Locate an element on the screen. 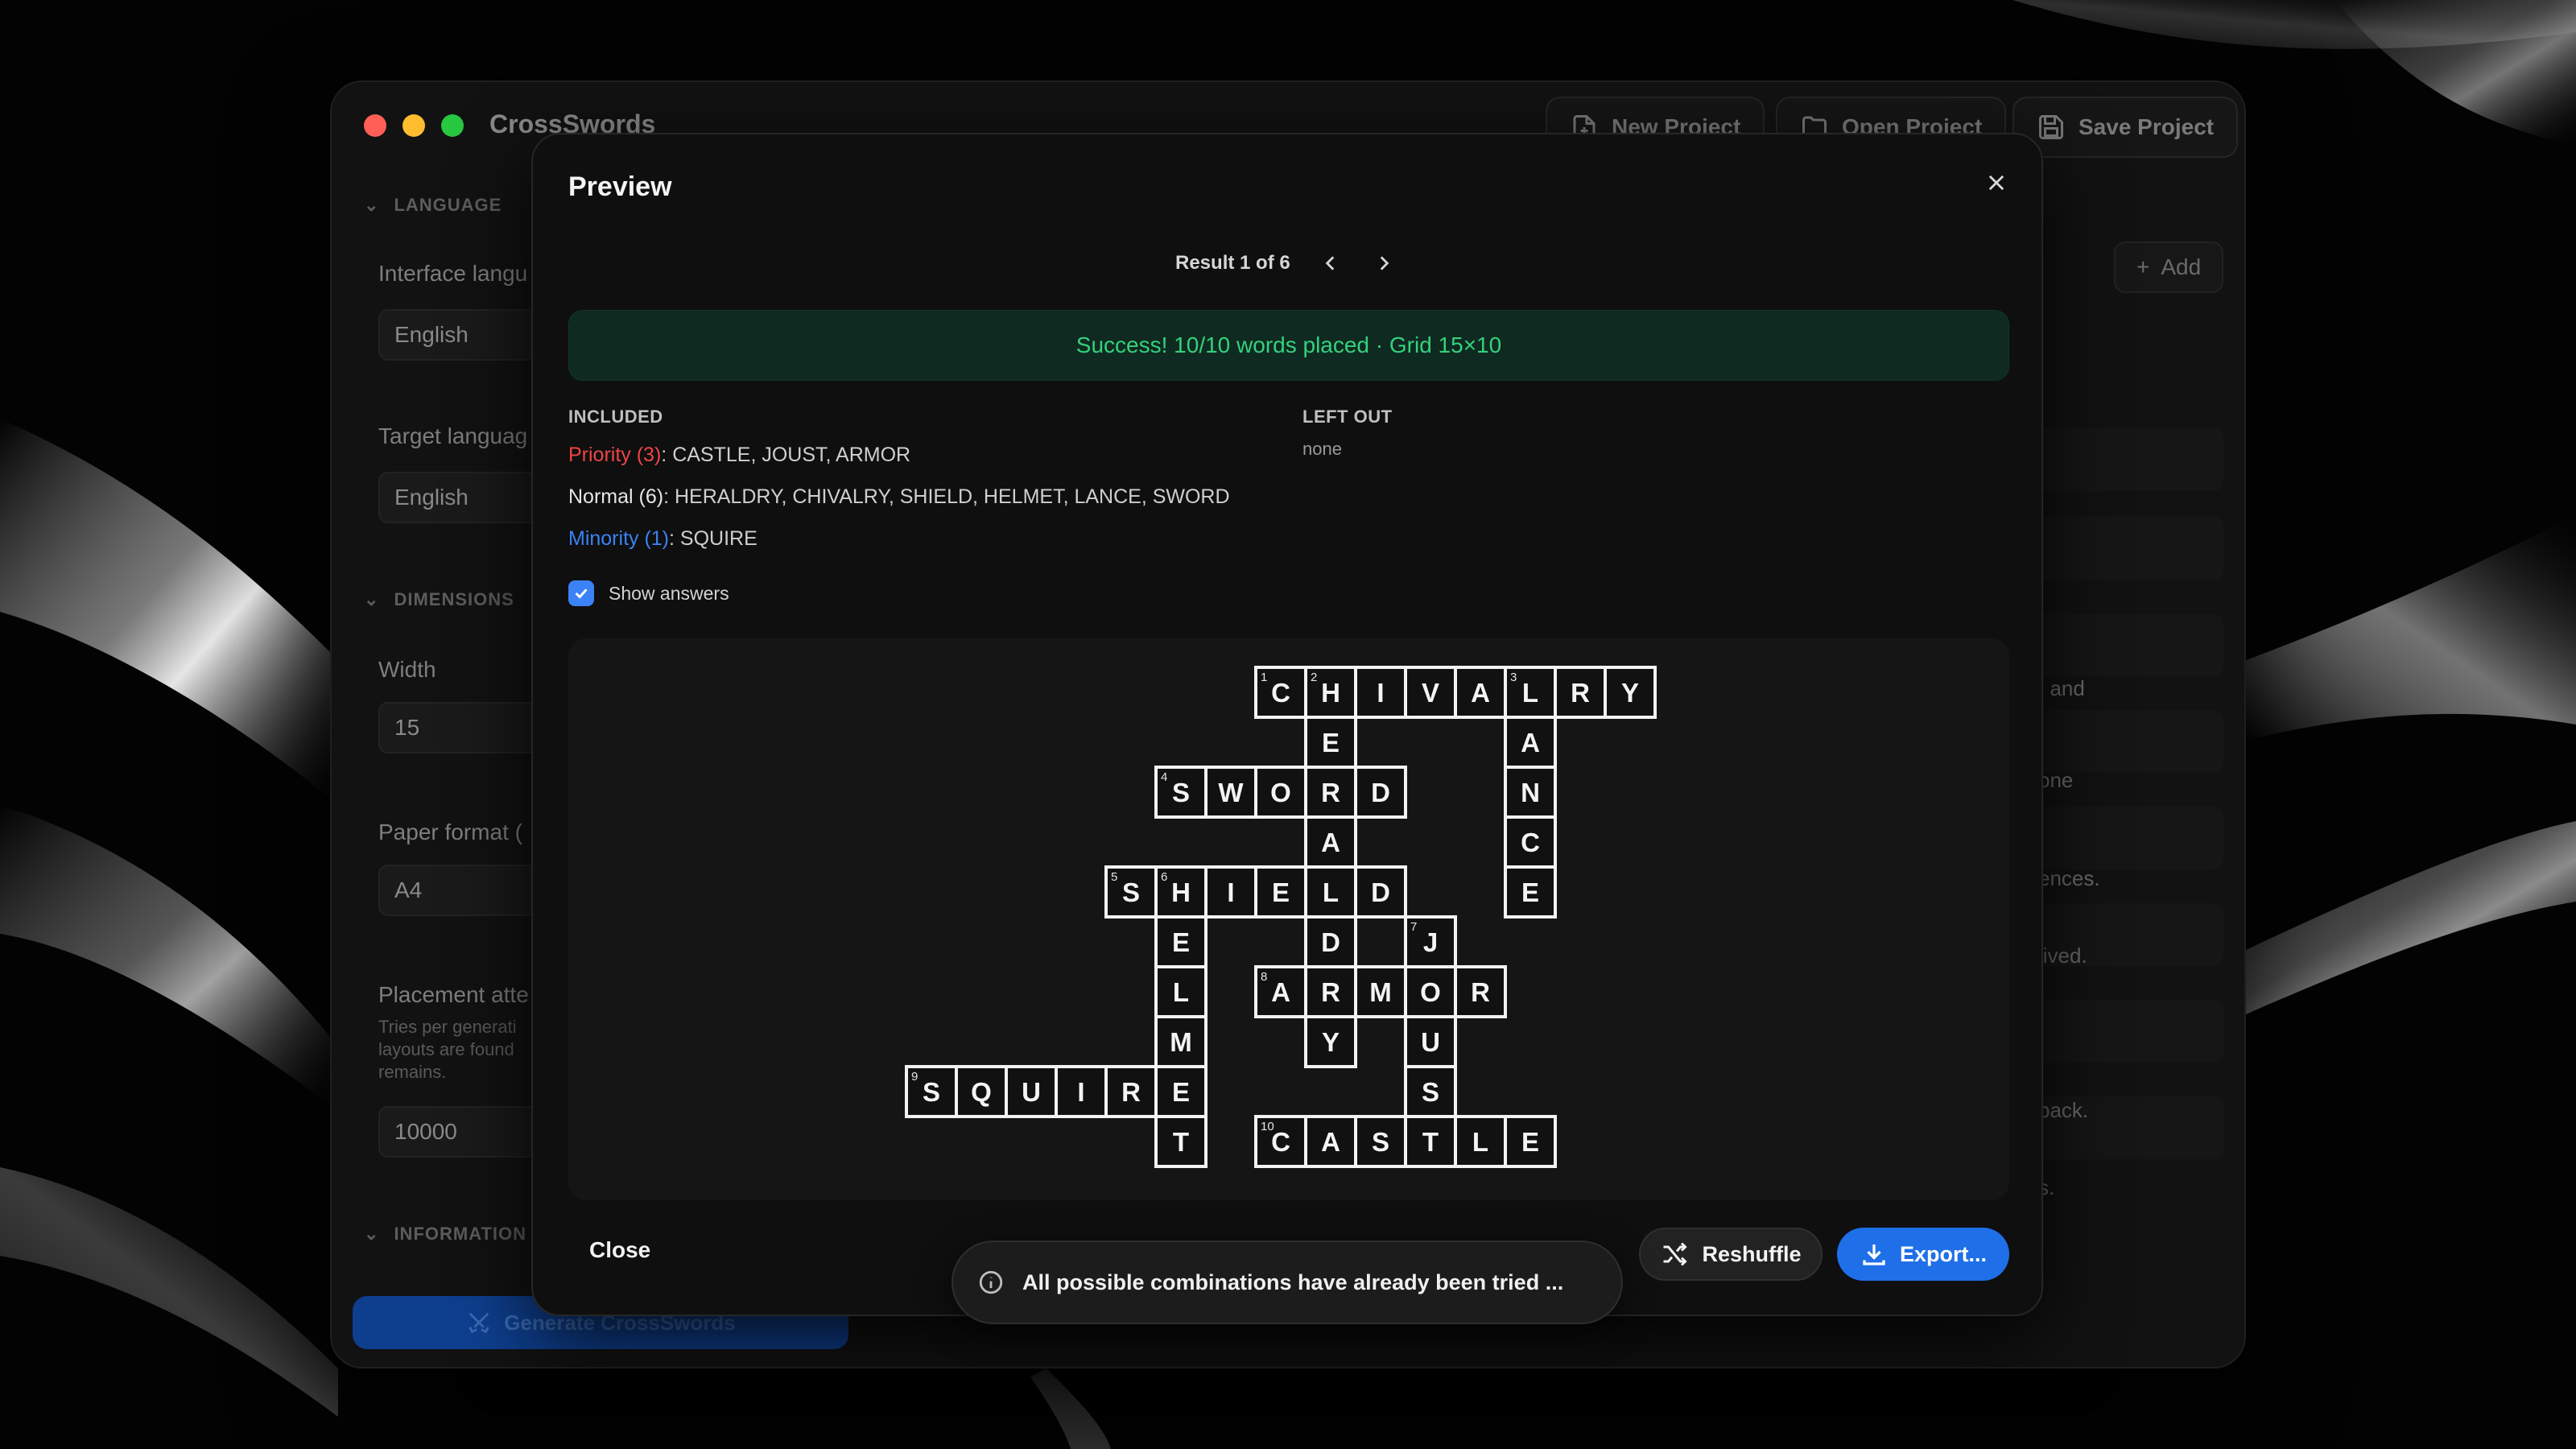 Image resolution: width=2576 pixels, height=1449 pixels. cell-letter: U is located at coordinates (1031, 1092).